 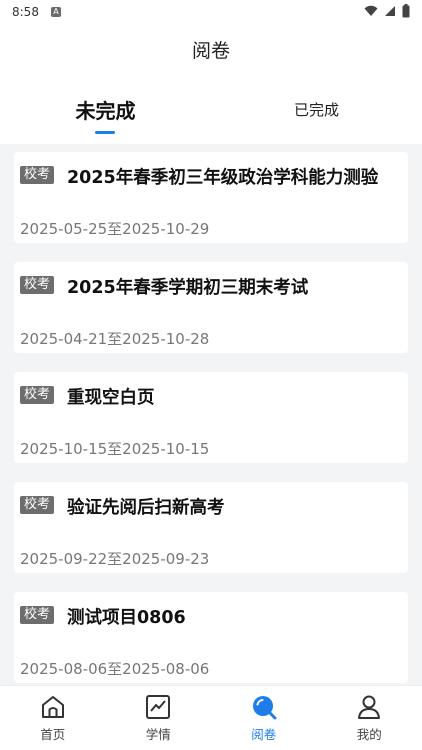 I want to click on exam-card: 校考 2025年春季学期初三期末考试 2025-04-21至2025-10-28, so click(x=211, y=307).